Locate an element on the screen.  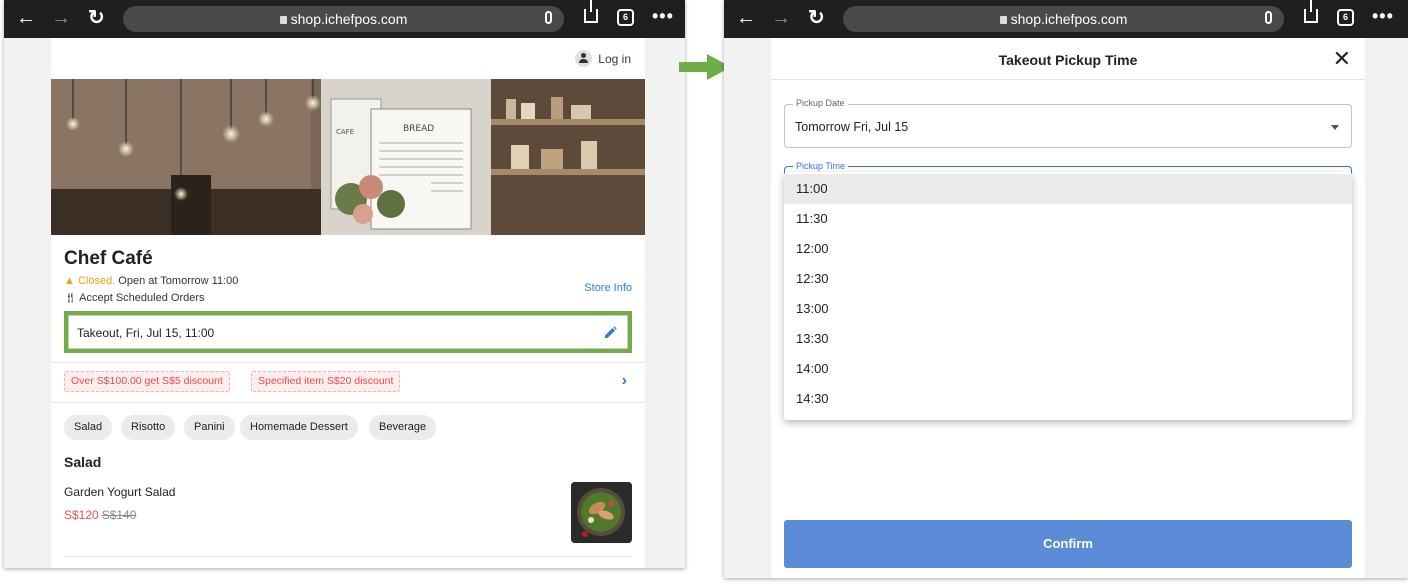
category-chip-beverage: Beverage is located at coordinates (403, 427).